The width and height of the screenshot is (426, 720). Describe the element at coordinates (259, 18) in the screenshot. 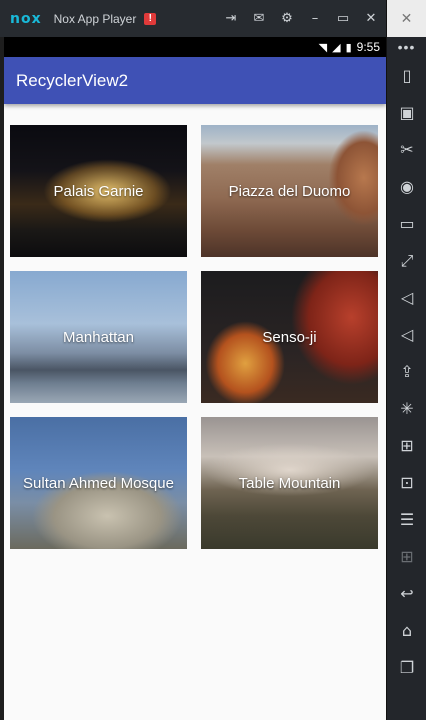

I see `mail-icon: ✉` at that location.